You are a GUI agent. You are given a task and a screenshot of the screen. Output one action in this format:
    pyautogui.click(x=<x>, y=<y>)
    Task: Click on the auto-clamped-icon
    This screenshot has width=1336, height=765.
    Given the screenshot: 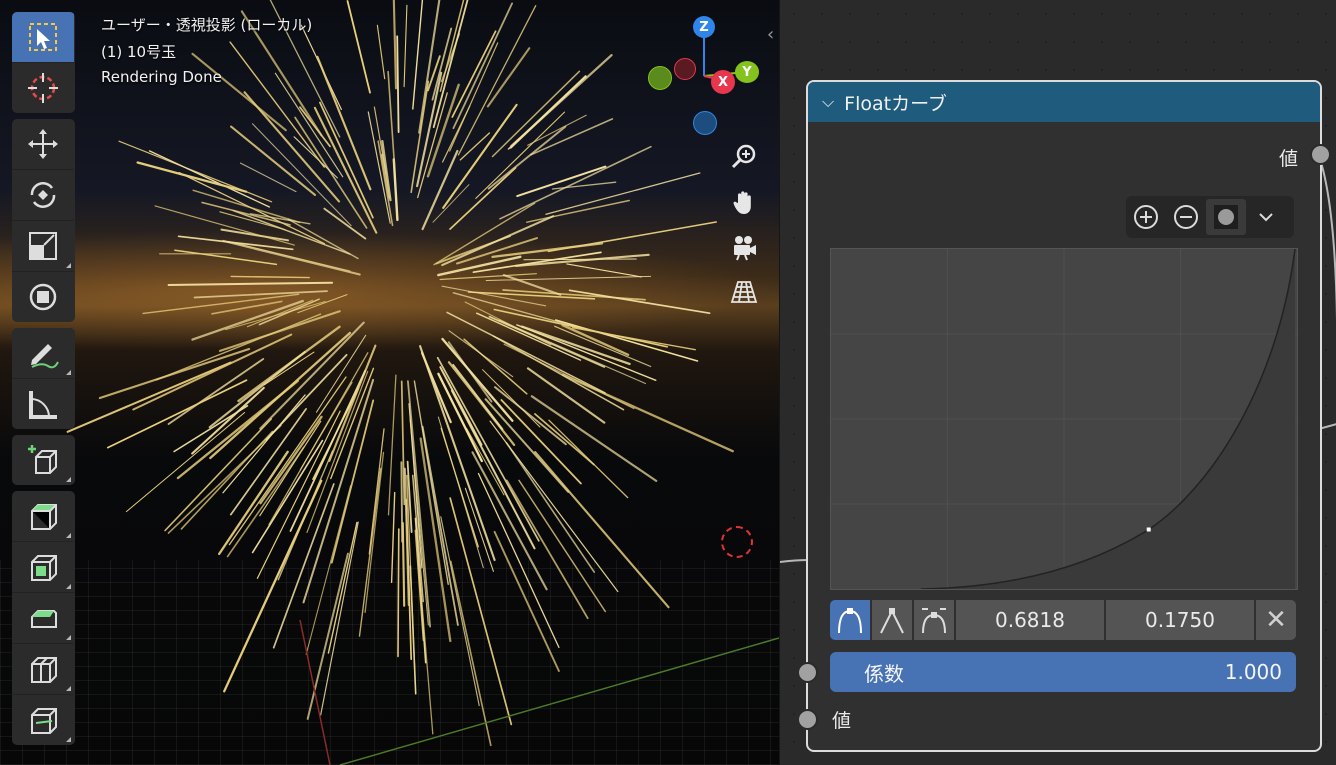 What is the action you would take?
    pyautogui.click(x=934, y=621)
    